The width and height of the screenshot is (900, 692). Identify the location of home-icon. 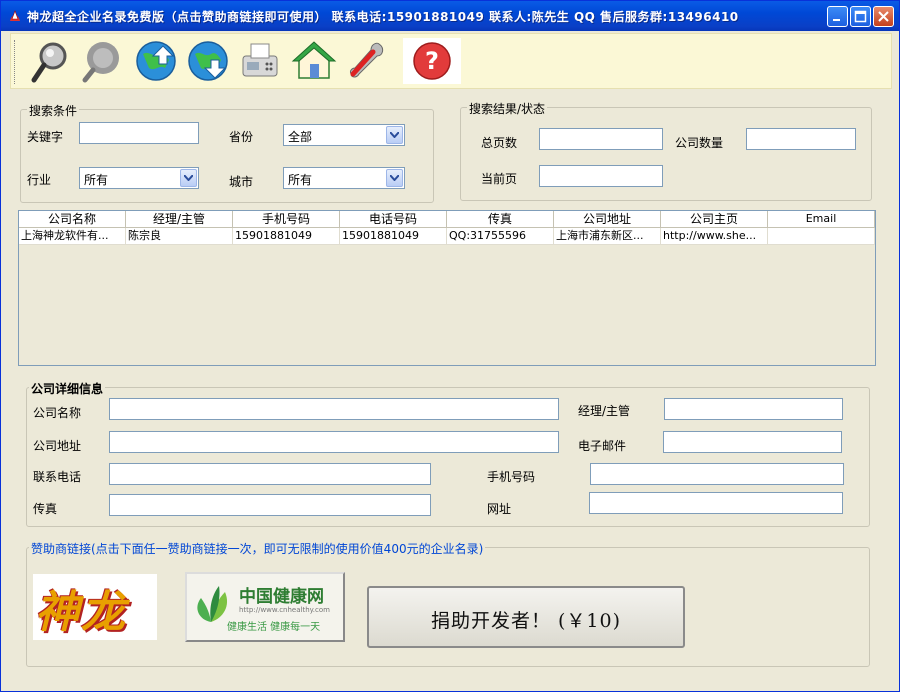
(314, 60).